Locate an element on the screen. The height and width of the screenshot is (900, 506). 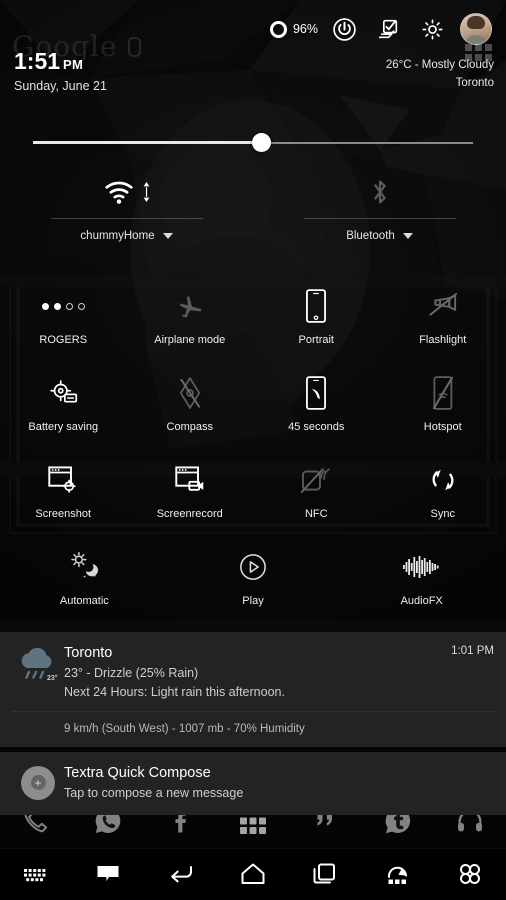
tile-screenshot: Screenshot is located at coordinates (63, 495).